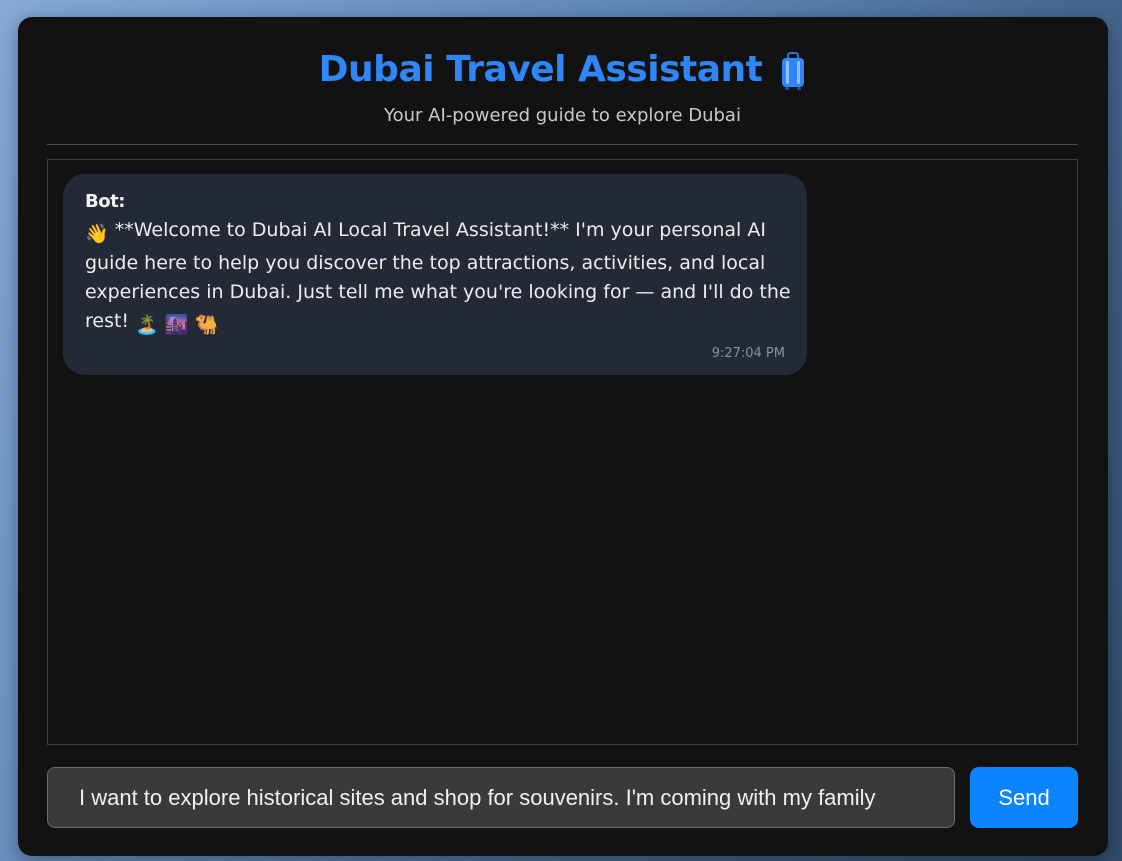 The image size is (1122, 861). What do you see at coordinates (540, 69) in the screenshot?
I see `page-title: Dubai Travel Assistant` at bounding box center [540, 69].